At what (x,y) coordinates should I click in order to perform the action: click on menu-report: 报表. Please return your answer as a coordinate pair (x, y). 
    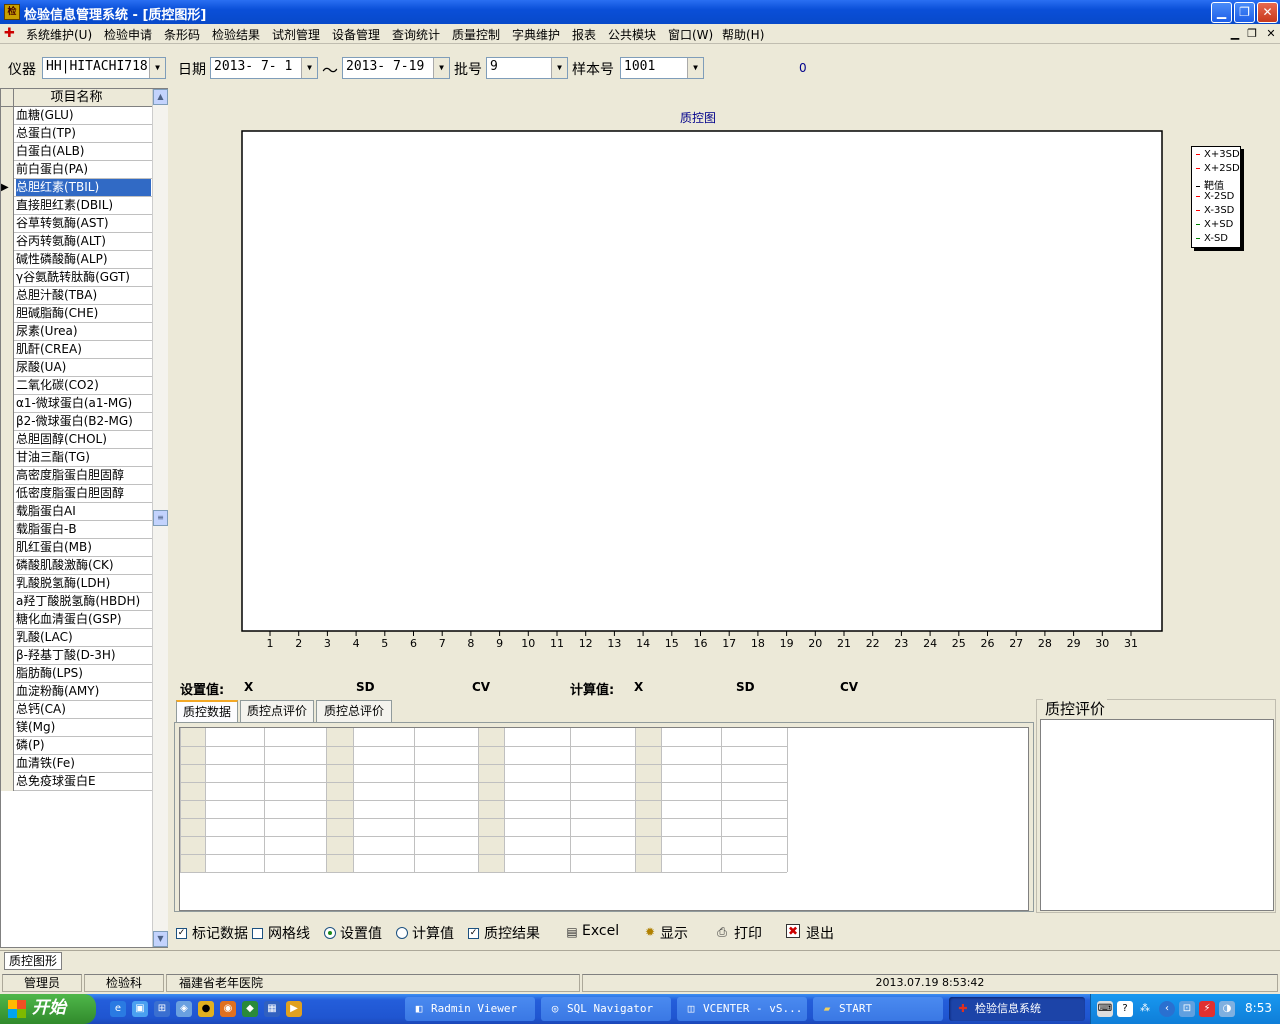
    Looking at the image, I should click on (584, 34).